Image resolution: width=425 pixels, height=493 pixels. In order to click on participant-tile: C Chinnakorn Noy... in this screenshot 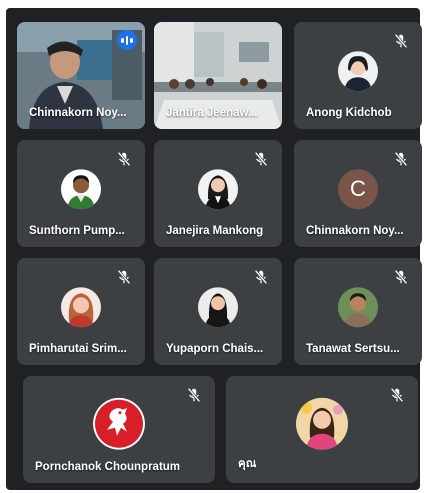, I will do `click(358, 193)`.